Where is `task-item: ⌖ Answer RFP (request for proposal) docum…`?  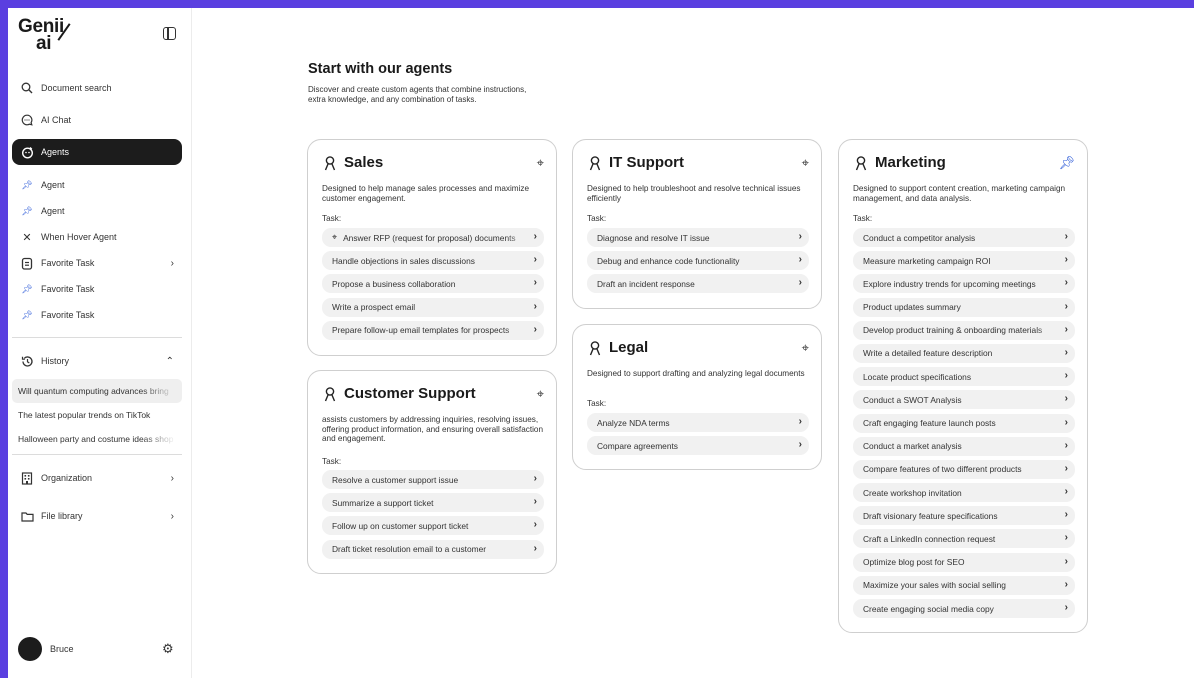 task-item: ⌖ Answer RFP (request for proposal) docum… is located at coordinates (433, 237).